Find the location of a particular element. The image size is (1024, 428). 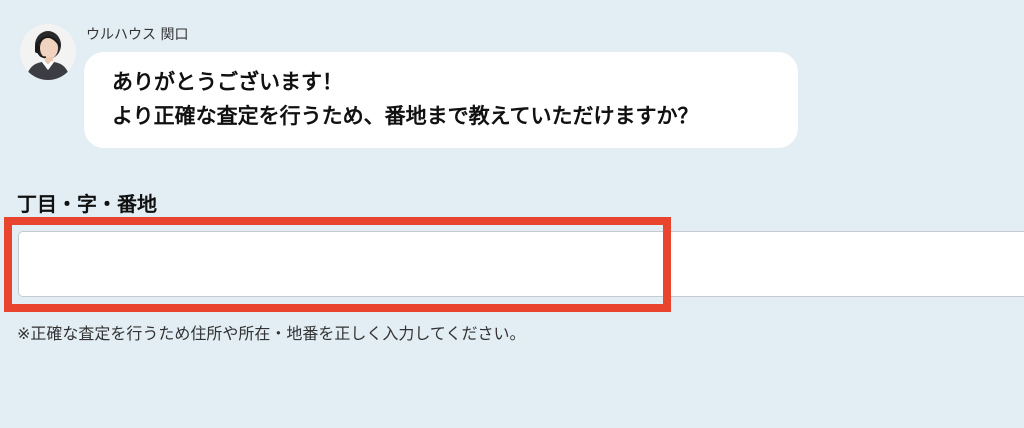

agent-name: ウルハウス 関口 is located at coordinates (137, 35).